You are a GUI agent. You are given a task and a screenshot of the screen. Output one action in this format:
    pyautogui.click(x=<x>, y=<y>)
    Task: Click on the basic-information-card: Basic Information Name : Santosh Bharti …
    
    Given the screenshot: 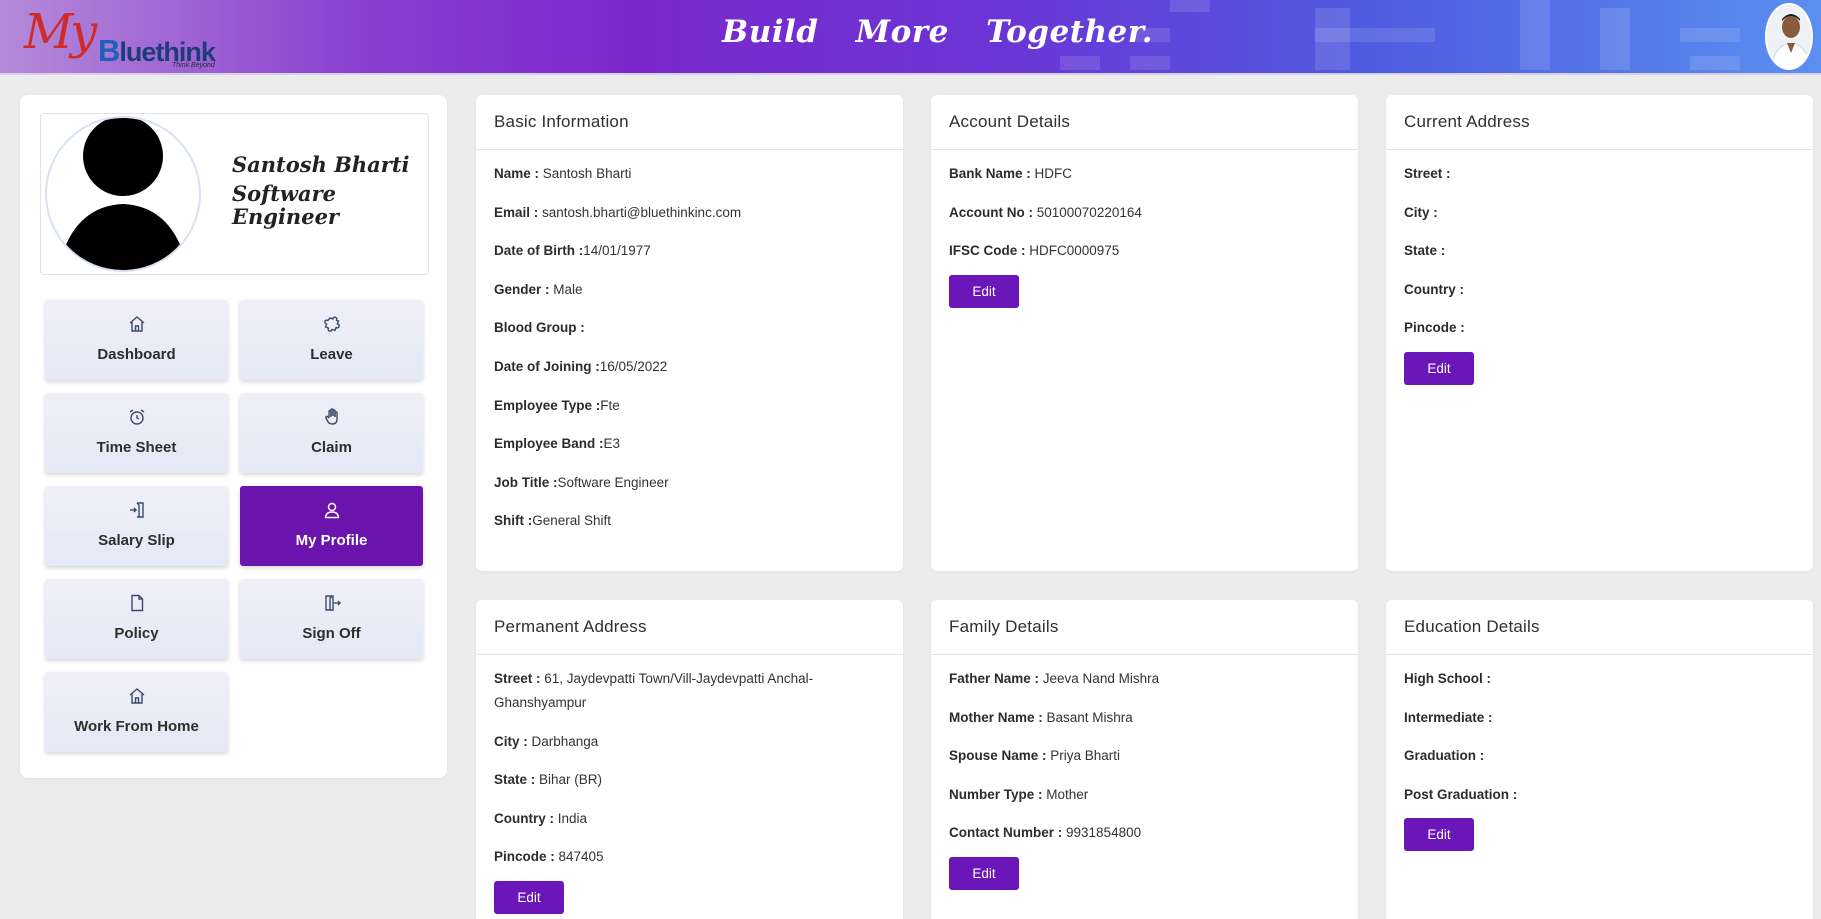 What is the action you would take?
    pyautogui.click(x=689, y=333)
    